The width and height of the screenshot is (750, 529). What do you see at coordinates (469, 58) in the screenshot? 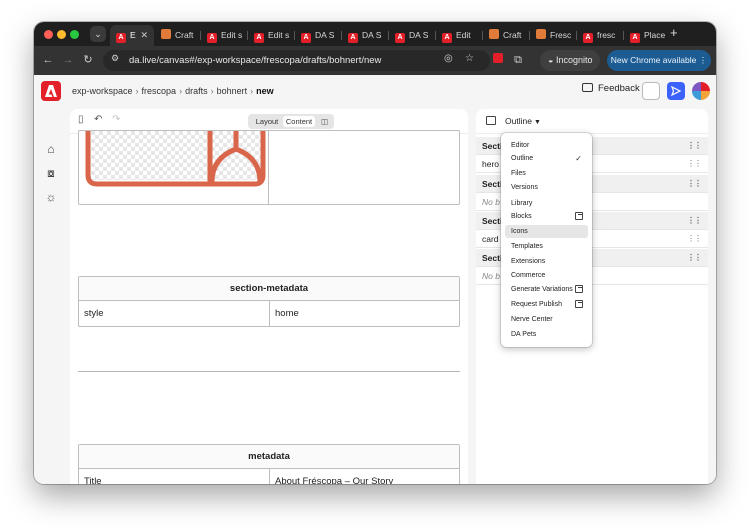
I see `bookmark-star-icon: ☆` at bounding box center [469, 58].